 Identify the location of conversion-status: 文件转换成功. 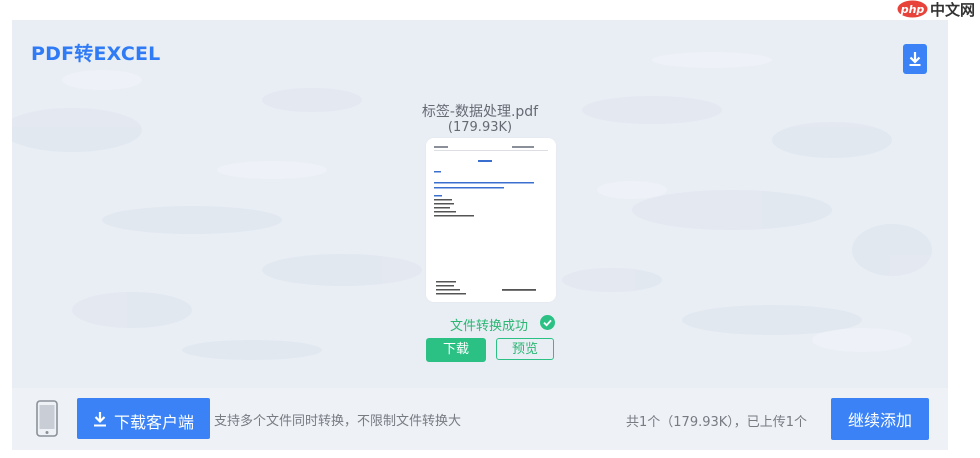
(489, 326).